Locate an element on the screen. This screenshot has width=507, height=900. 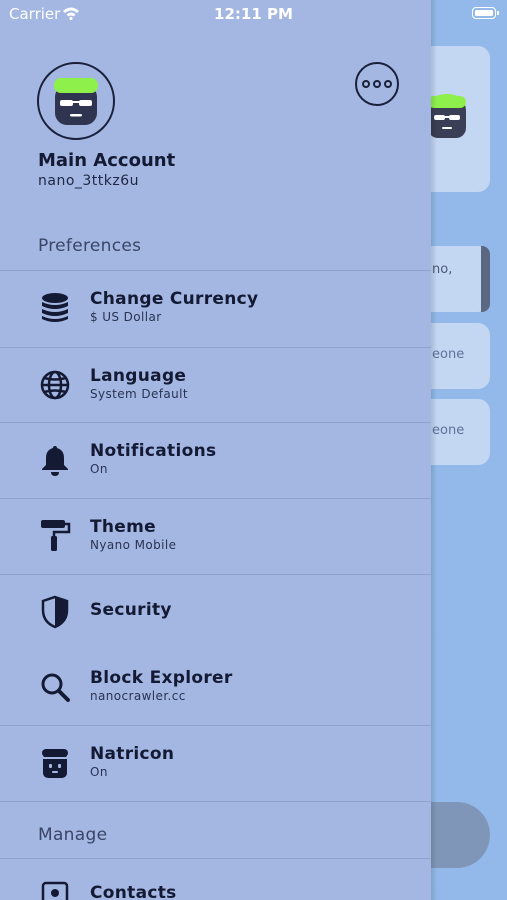
menu-item-change-currency: Change Currency $ US Dollar is located at coordinates (215, 308).